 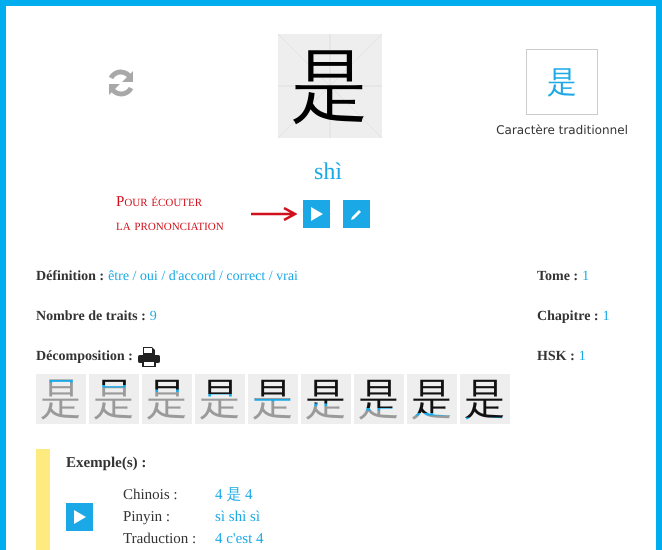 I want to click on pinyin: shì, so click(x=329, y=172).